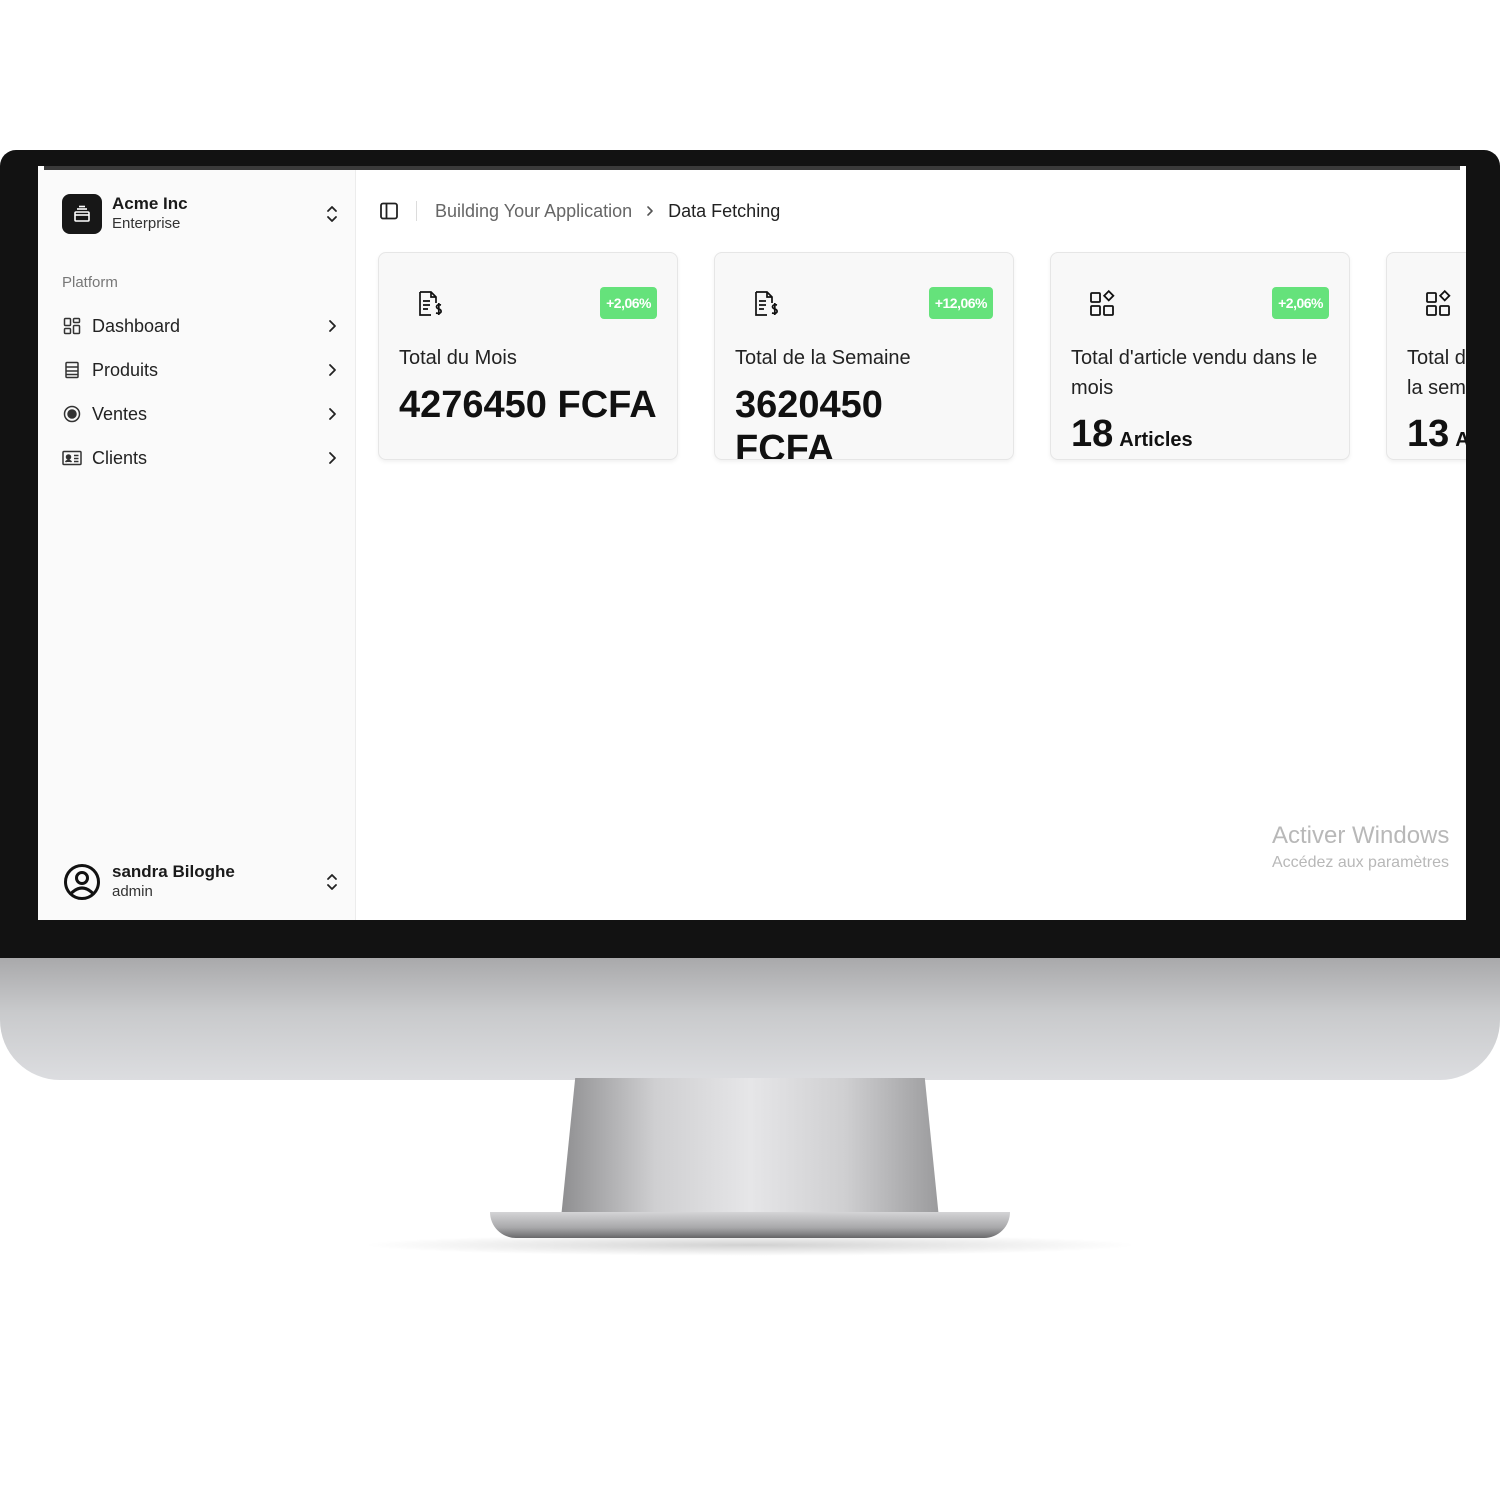 The image size is (1500, 1500). Describe the element at coordinates (1092, 434) in the screenshot. I see `card-number: 18` at that location.